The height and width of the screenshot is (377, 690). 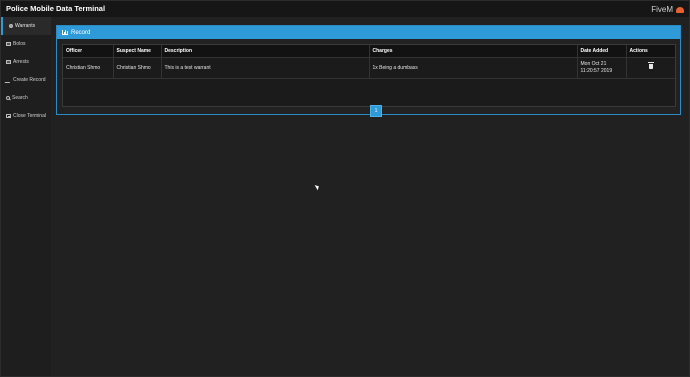 I want to click on sidebar-item-bolos: Bolos, so click(x=26, y=44).